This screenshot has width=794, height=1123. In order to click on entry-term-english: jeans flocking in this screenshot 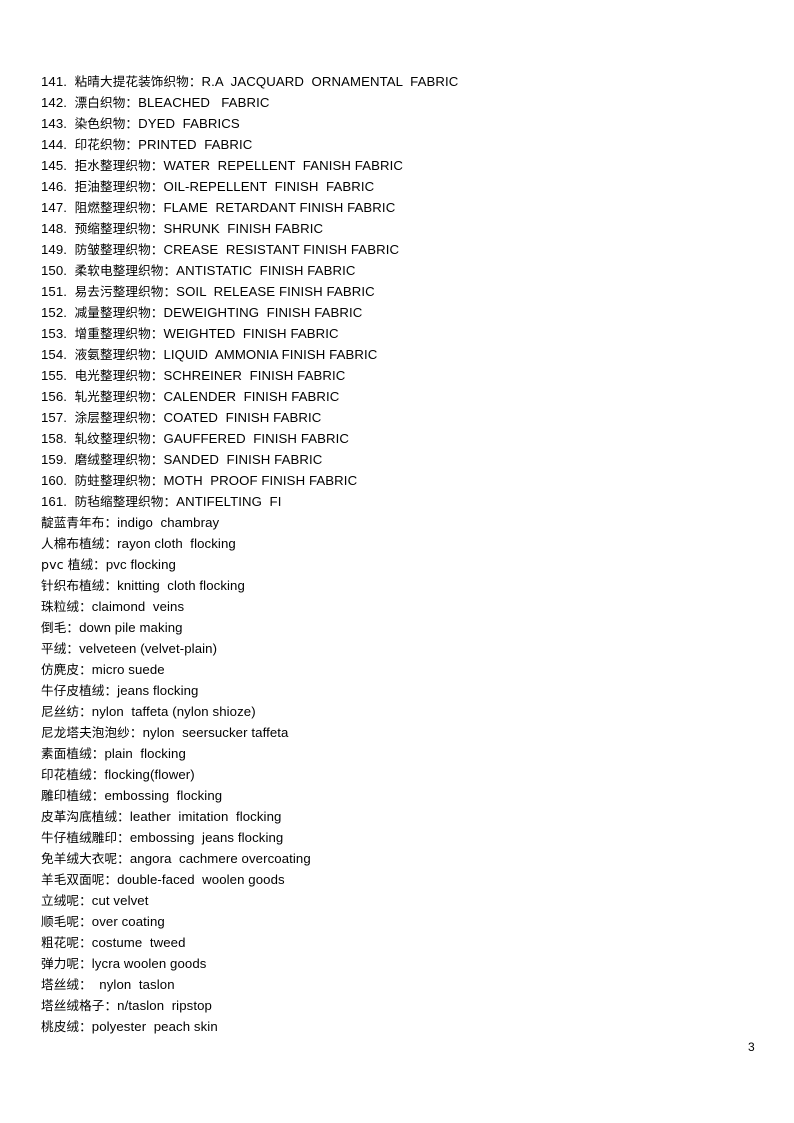, I will do `click(158, 690)`.